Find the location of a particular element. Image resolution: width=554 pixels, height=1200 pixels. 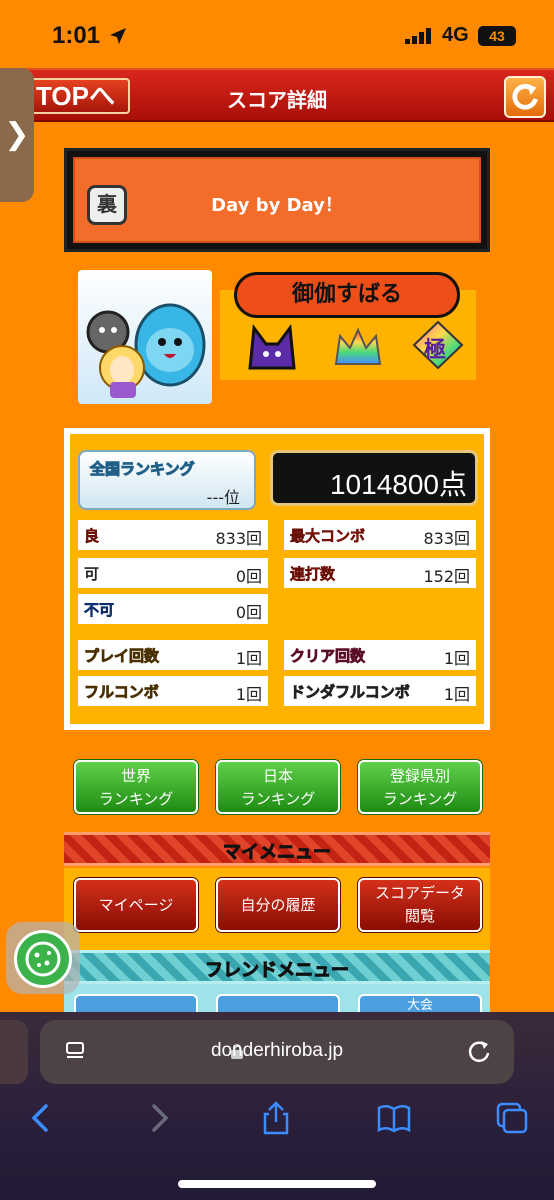

stat-row-max-combo: 最大コンボ 833回 is located at coordinates (380, 535).